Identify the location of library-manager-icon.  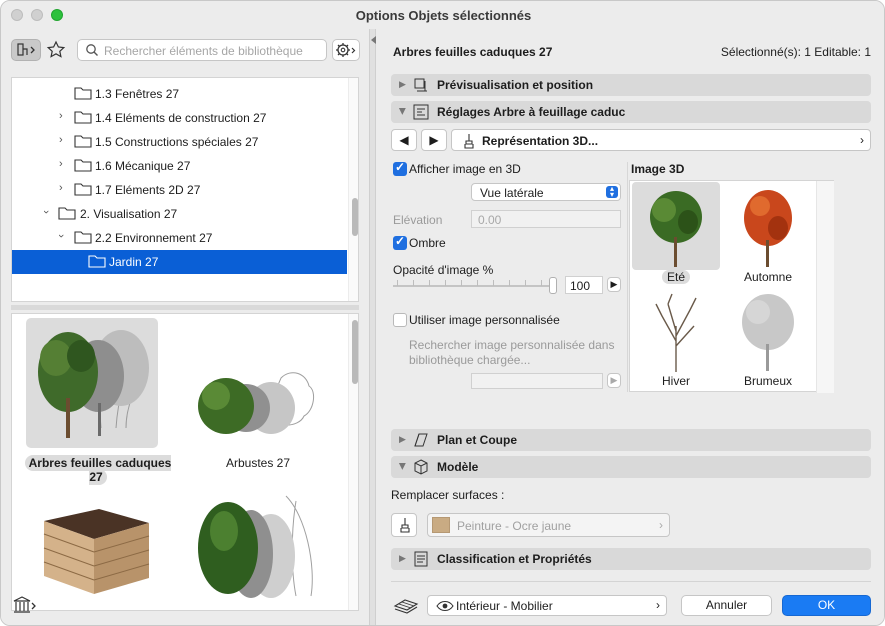
(24, 604).